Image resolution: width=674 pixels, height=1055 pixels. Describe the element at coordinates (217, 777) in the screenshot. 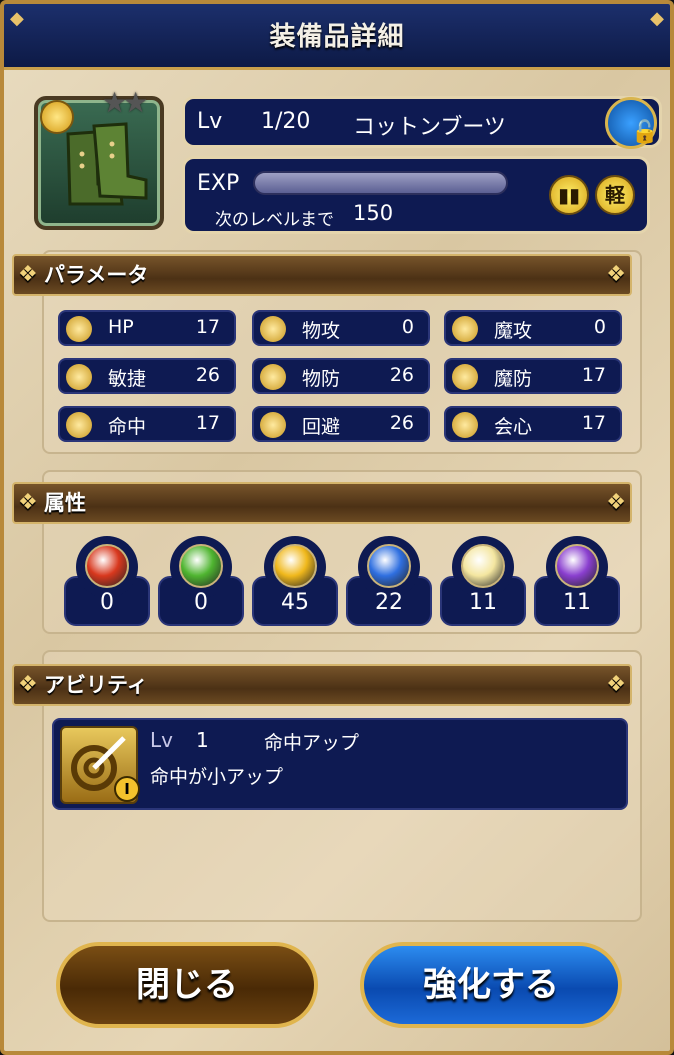

I see `ability-description: 命中が小アップ` at that location.